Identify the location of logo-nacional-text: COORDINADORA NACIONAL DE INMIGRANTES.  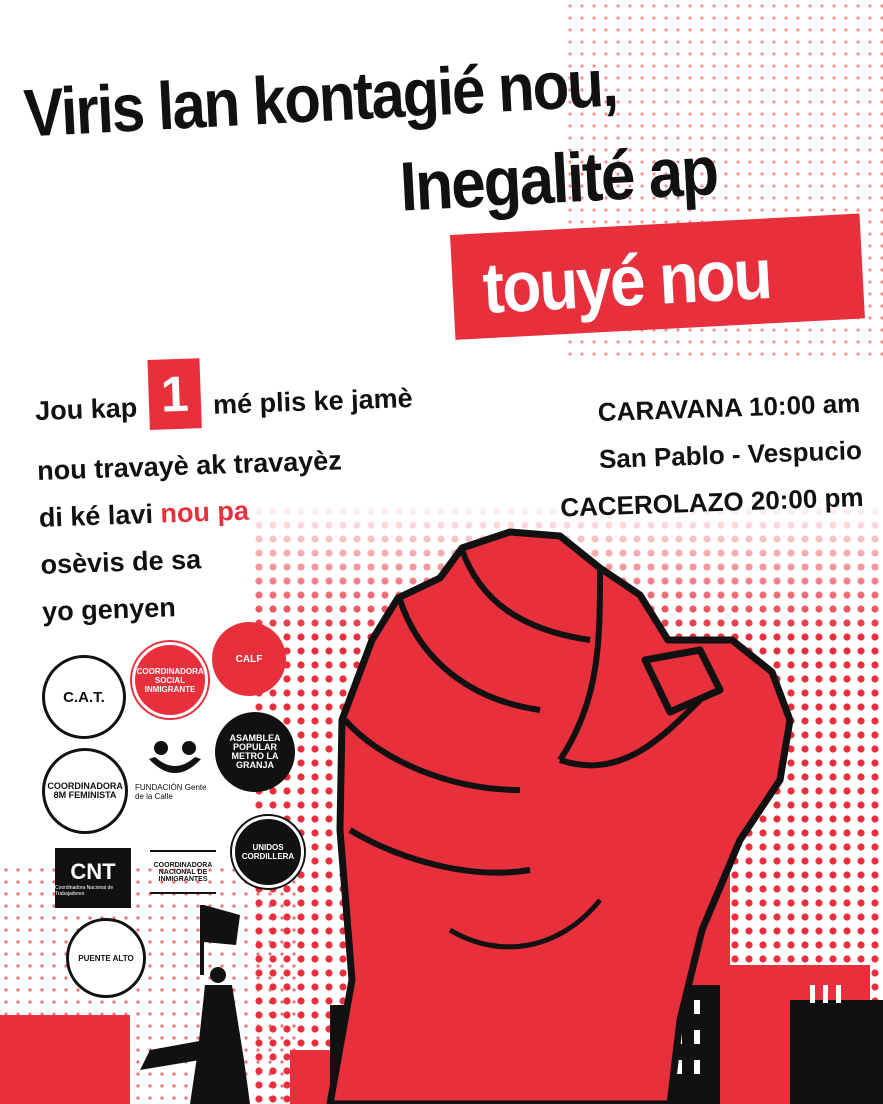
(183, 872).